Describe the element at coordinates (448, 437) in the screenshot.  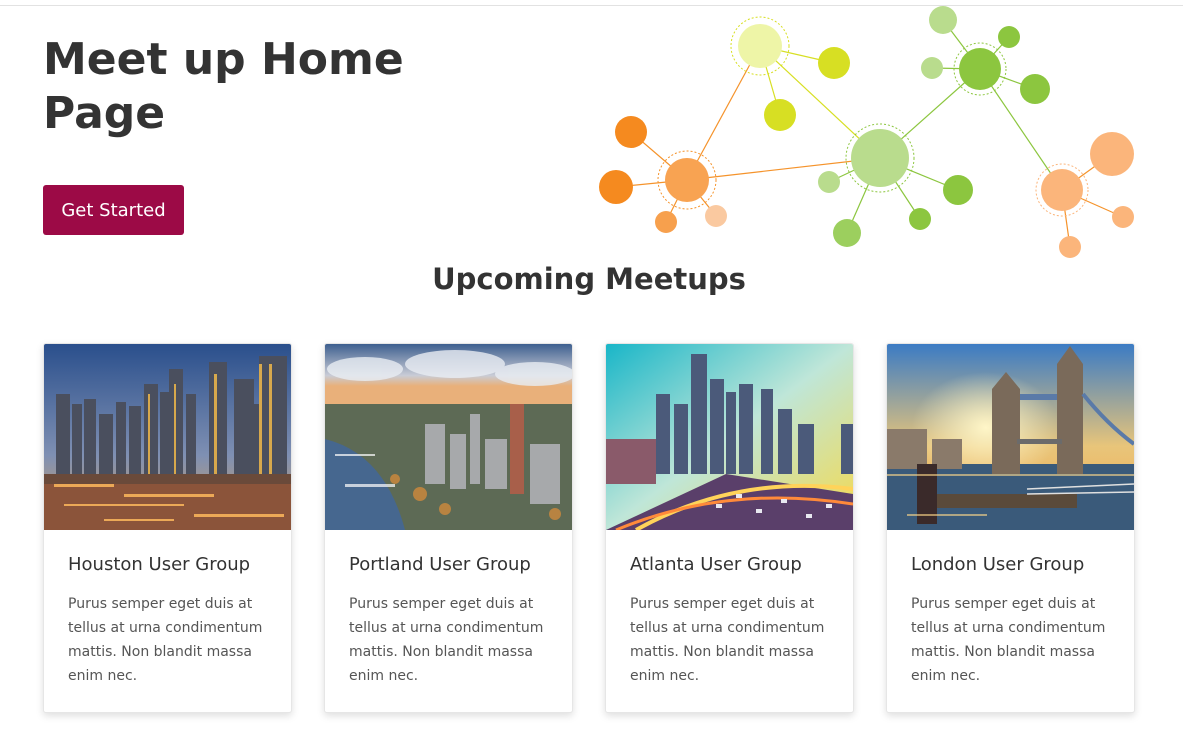
I see `portland-aerial-image` at that location.